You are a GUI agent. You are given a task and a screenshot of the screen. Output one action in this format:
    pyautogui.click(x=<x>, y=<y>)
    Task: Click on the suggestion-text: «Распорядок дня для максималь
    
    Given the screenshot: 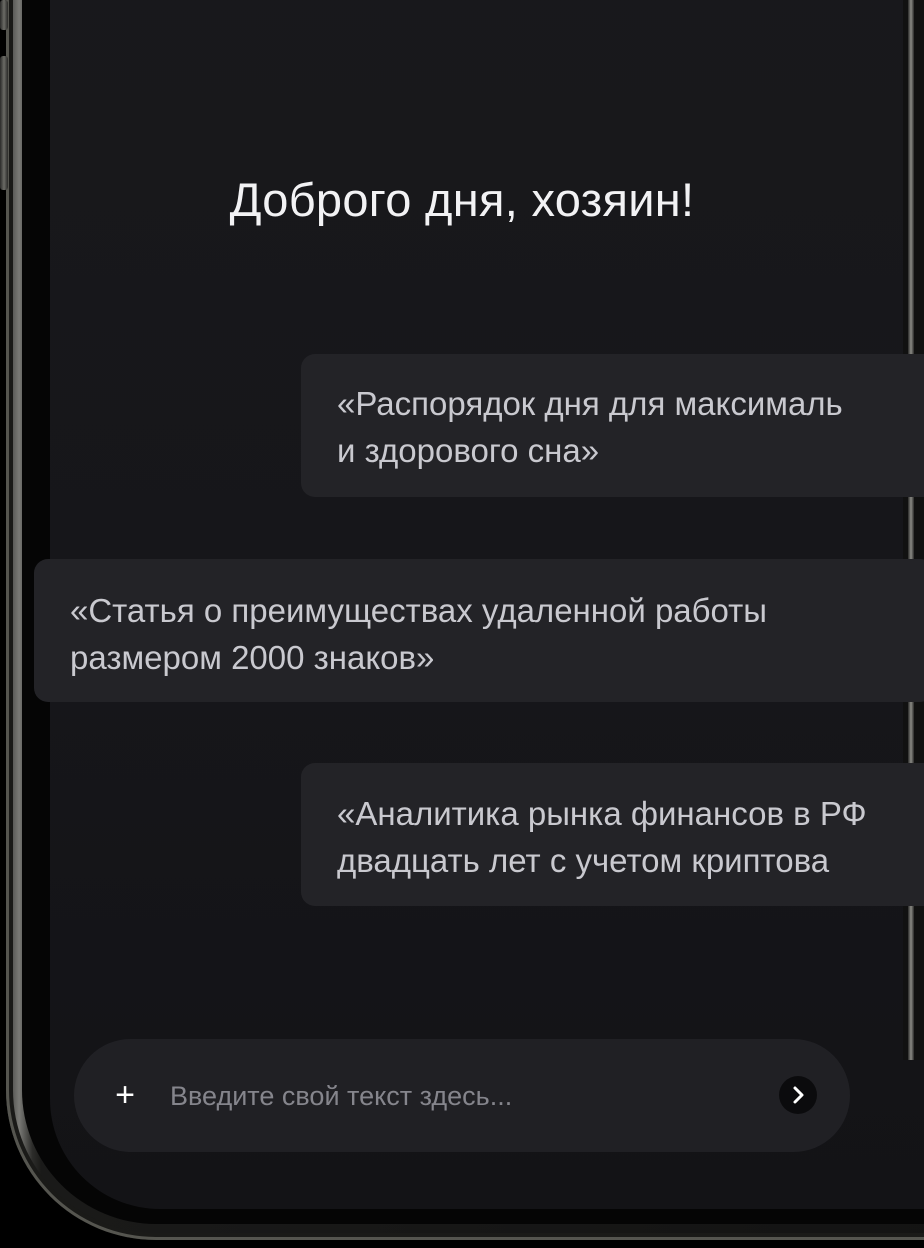 What is the action you would take?
    pyautogui.click(x=590, y=403)
    